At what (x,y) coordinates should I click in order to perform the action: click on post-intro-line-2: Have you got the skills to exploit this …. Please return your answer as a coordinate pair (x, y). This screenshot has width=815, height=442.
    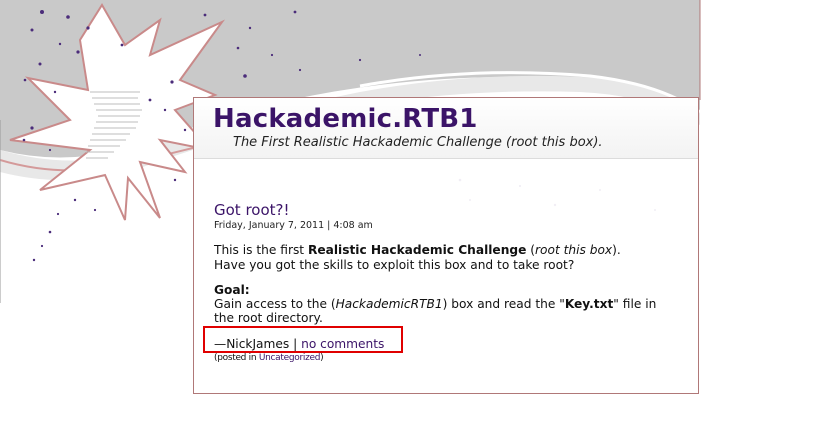
    Looking at the image, I should click on (394, 265).